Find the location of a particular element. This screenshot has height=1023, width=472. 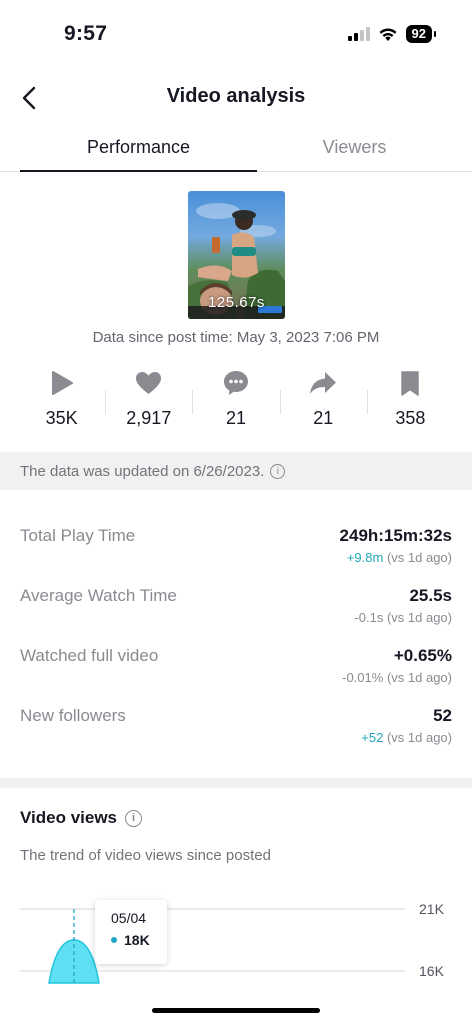

header: Video analysis is located at coordinates (236, 98).